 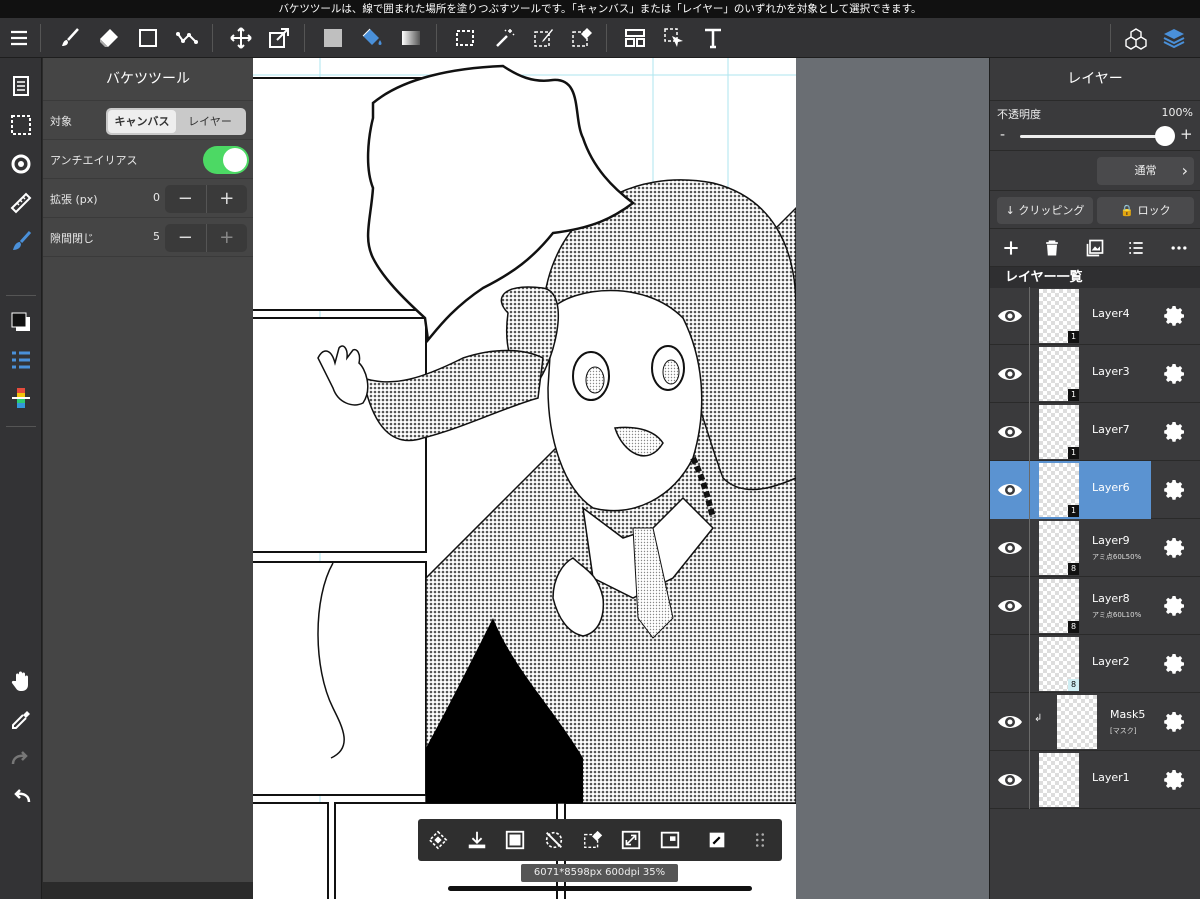 What do you see at coordinates (411, 38) in the screenshot?
I see `gradient-icon` at bounding box center [411, 38].